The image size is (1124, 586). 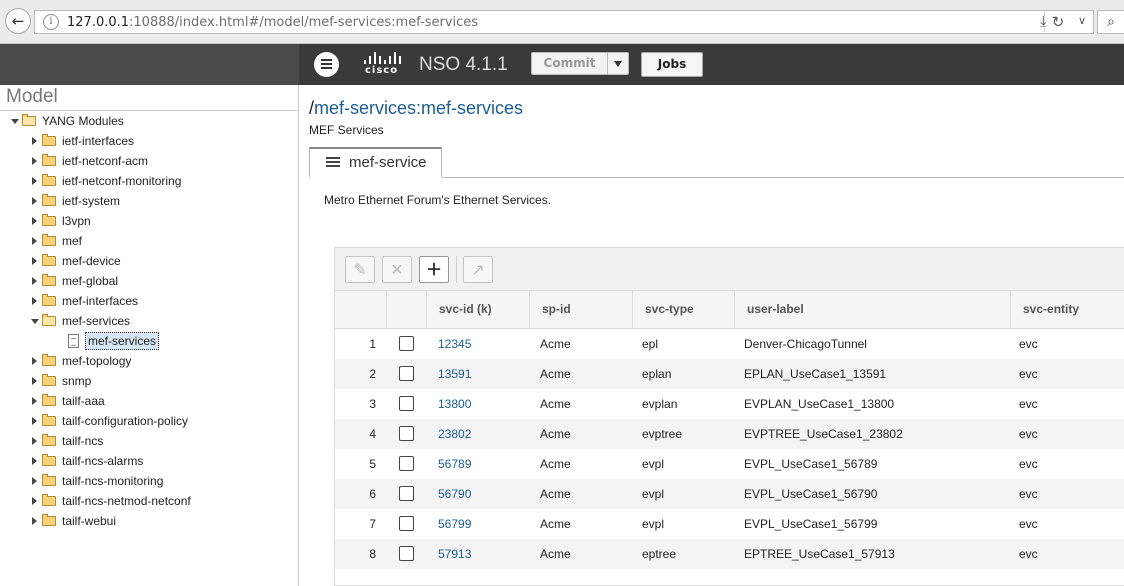 I want to click on selected-tree-label: mef-services, so click(x=122, y=341).